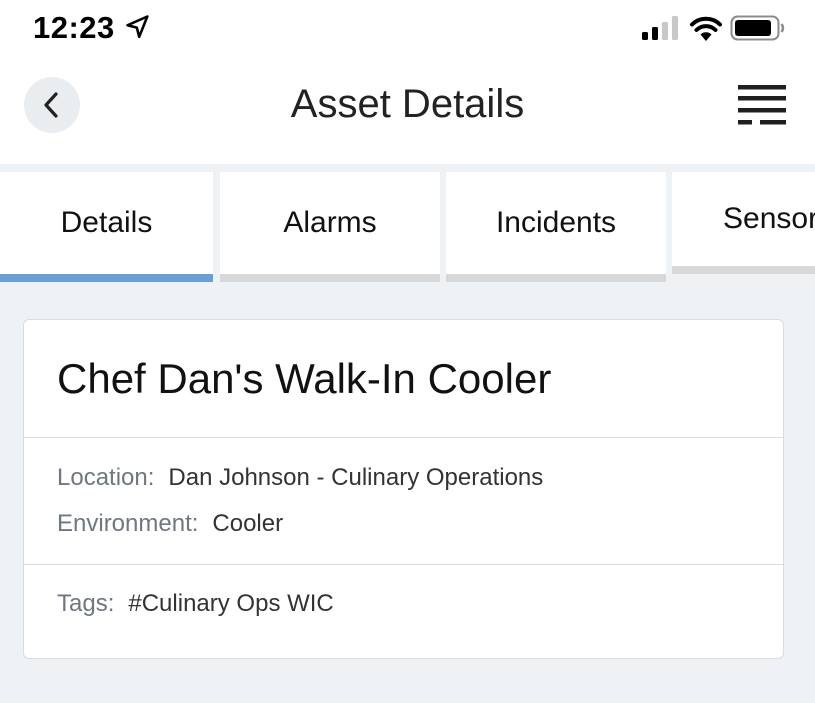  What do you see at coordinates (230, 603) in the screenshot?
I see `tags-value: #Culinary Ops WIC` at bounding box center [230, 603].